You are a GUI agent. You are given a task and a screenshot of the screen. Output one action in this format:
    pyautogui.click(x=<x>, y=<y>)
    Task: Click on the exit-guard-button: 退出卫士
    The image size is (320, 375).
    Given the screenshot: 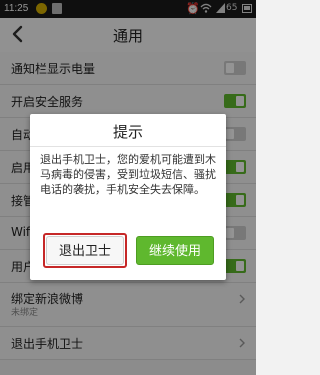 What is the action you would take?
    pyautogui.click(x=85, y=250)
    